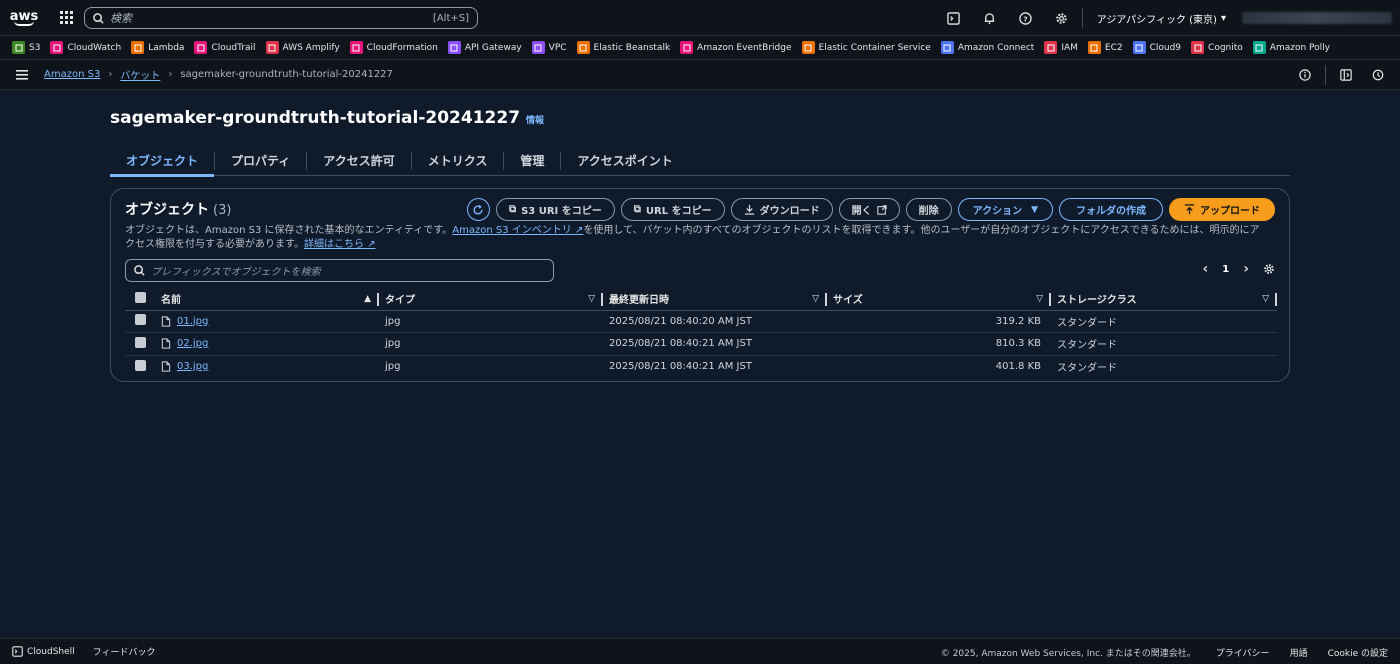  Describe the element at coordinates (1317, 18) in the screenshot. I see `account-menu` at that location.